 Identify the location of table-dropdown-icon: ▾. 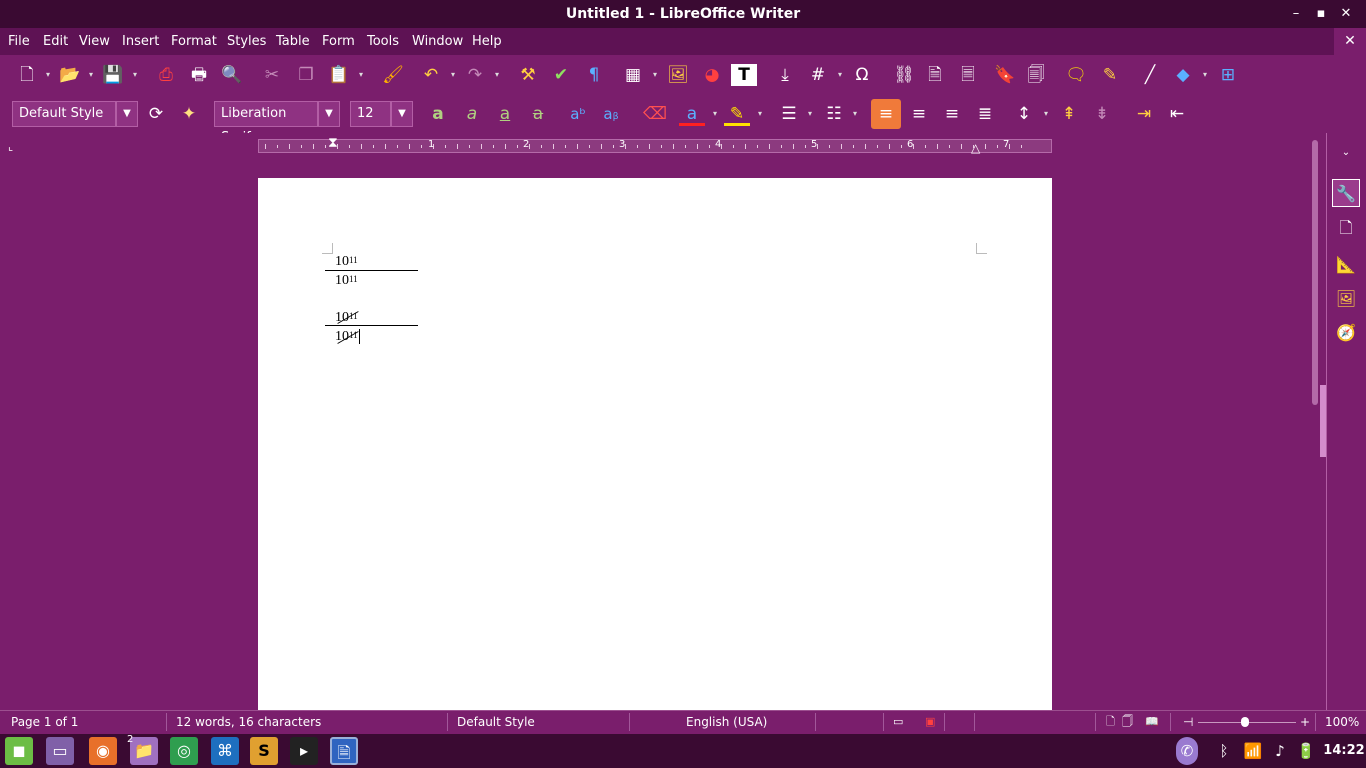
(655, 75).